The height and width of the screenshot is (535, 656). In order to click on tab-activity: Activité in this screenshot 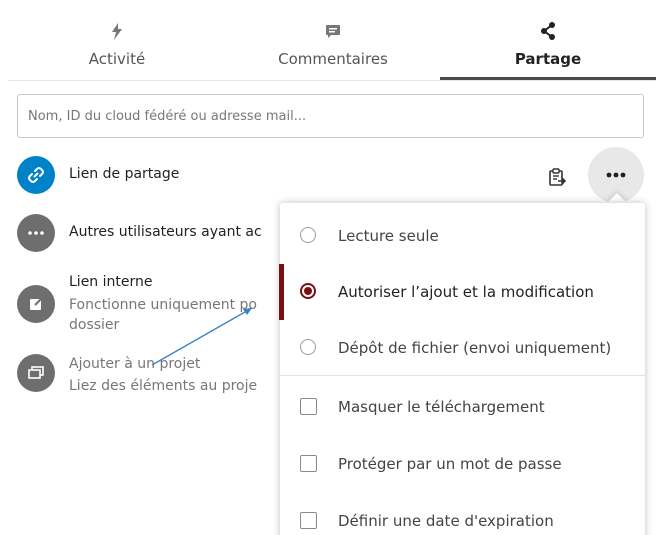, I will do `click(117, 40)`.